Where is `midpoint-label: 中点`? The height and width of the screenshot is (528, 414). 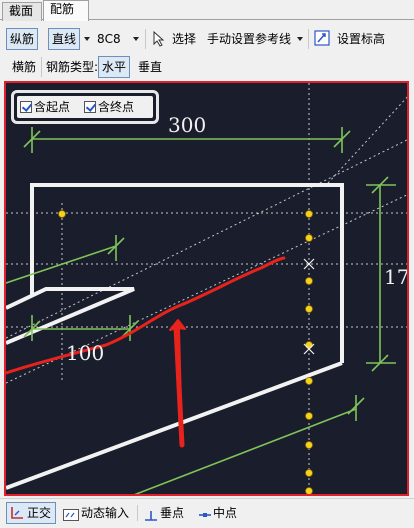 midpoint-label: 中点 is located at coordinates (225, 513).